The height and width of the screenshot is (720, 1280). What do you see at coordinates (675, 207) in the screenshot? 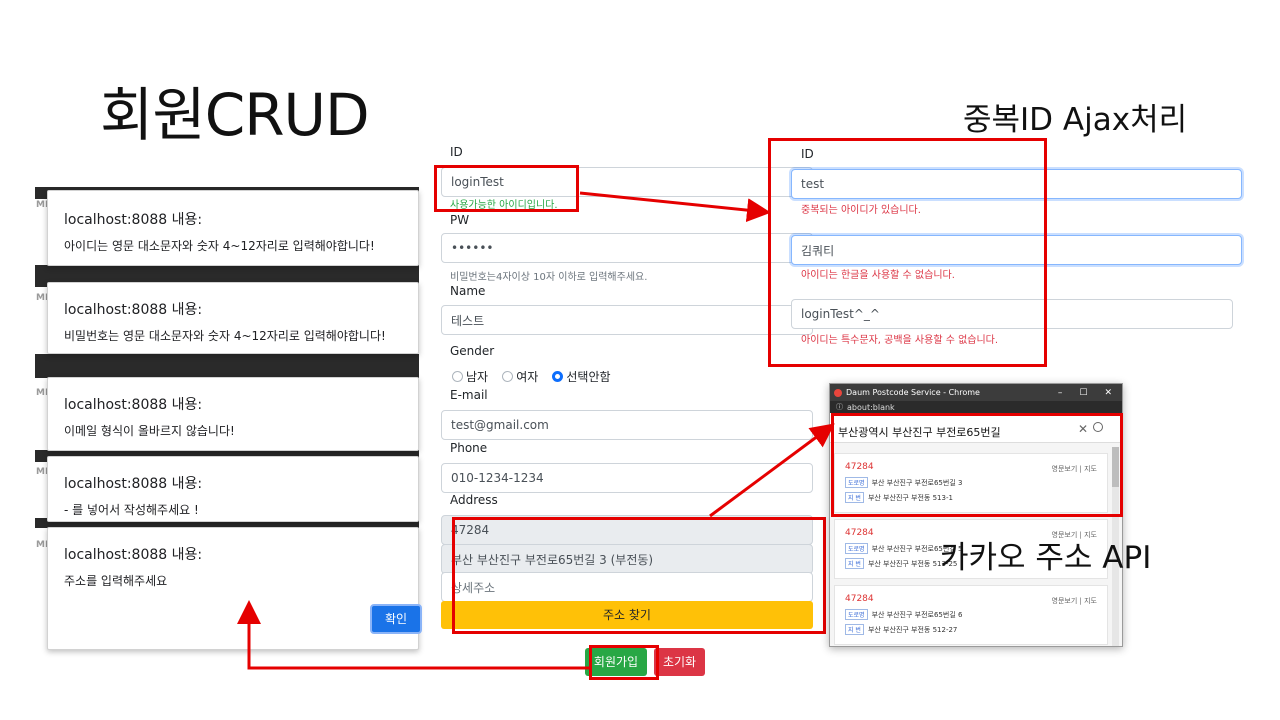
I see `arrow-id-to-duplicate` at bounding box center [675, 207].